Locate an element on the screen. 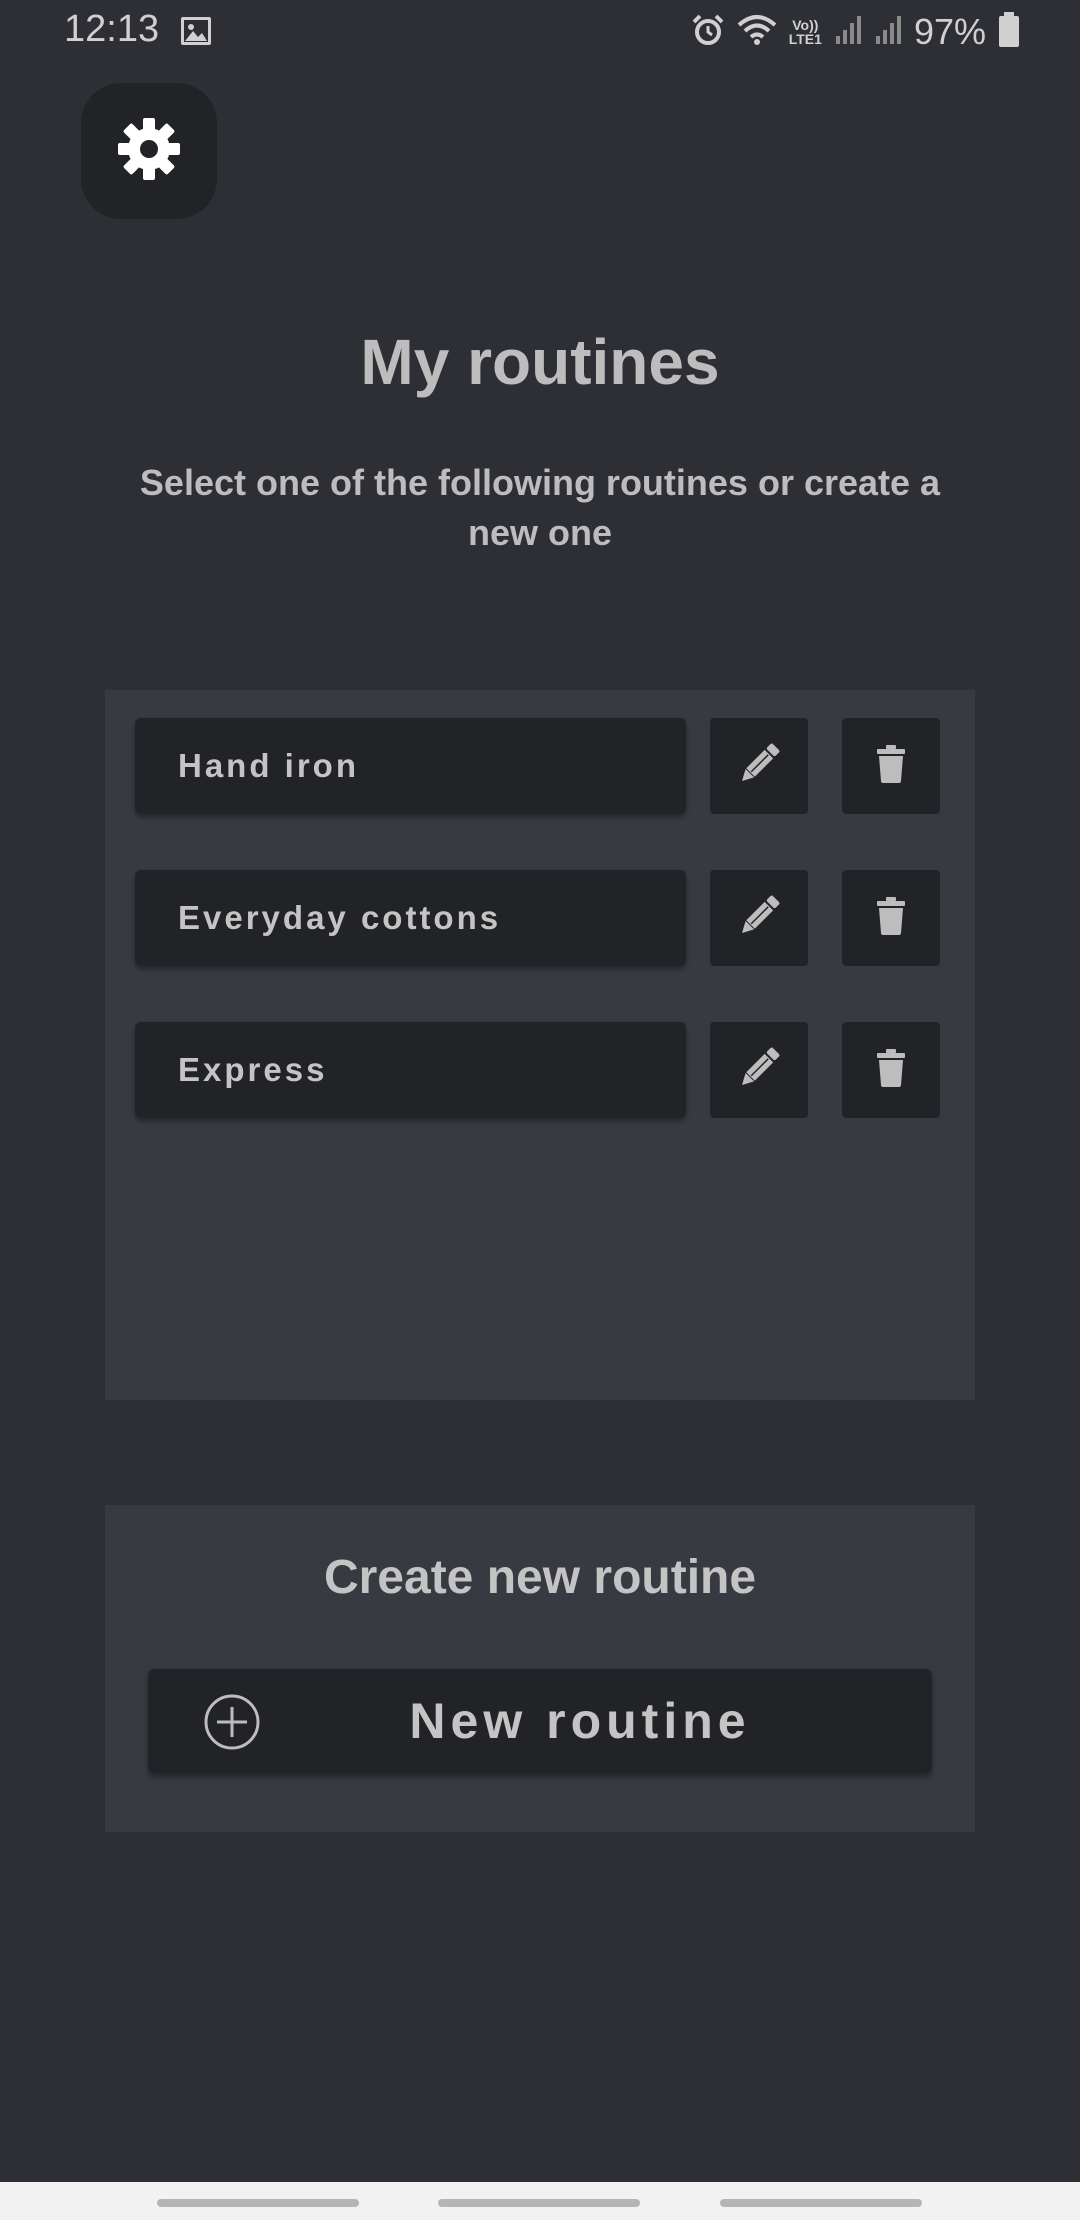 This screenshot has height=2220, width=1080. nav-home-handle is located at coordinates (539, 2203).